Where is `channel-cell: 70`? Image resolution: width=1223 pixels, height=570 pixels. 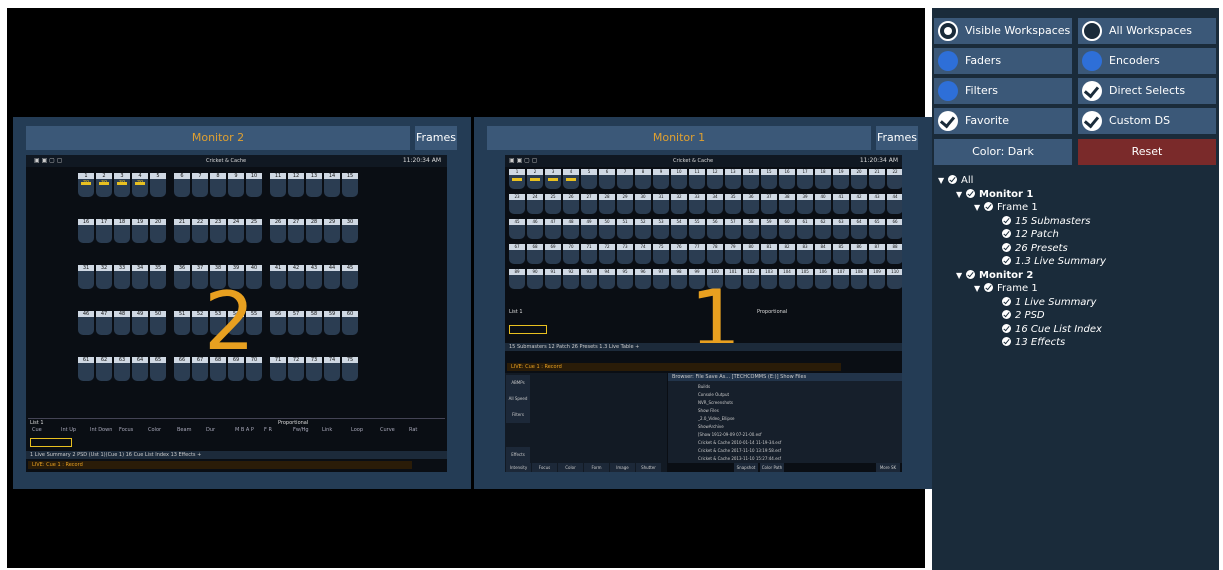
channel-cell: 70 is located at coordinates (571, 254).